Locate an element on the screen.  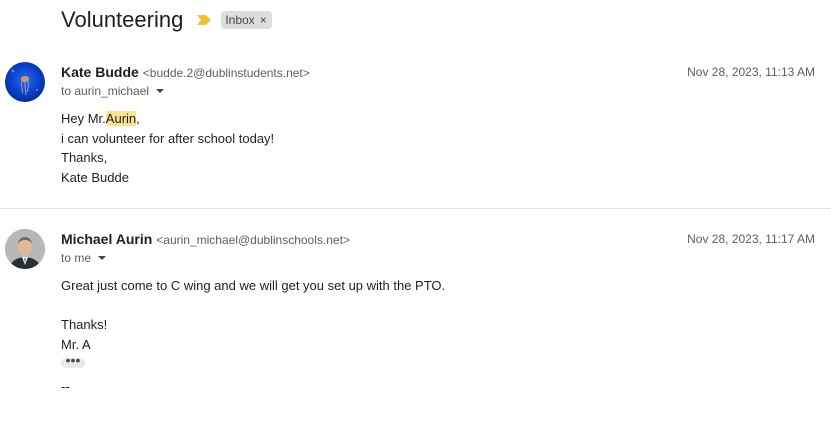
sender-line: Kate Budde <budde.2@dublinstudents.net> is located at coordinates (185, 72).